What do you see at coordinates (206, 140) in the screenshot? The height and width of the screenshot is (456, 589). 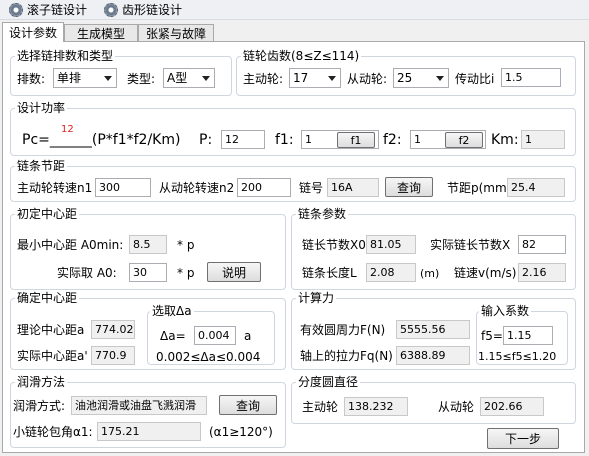 I see `p-label: P:` at bounding box center [206, 140].